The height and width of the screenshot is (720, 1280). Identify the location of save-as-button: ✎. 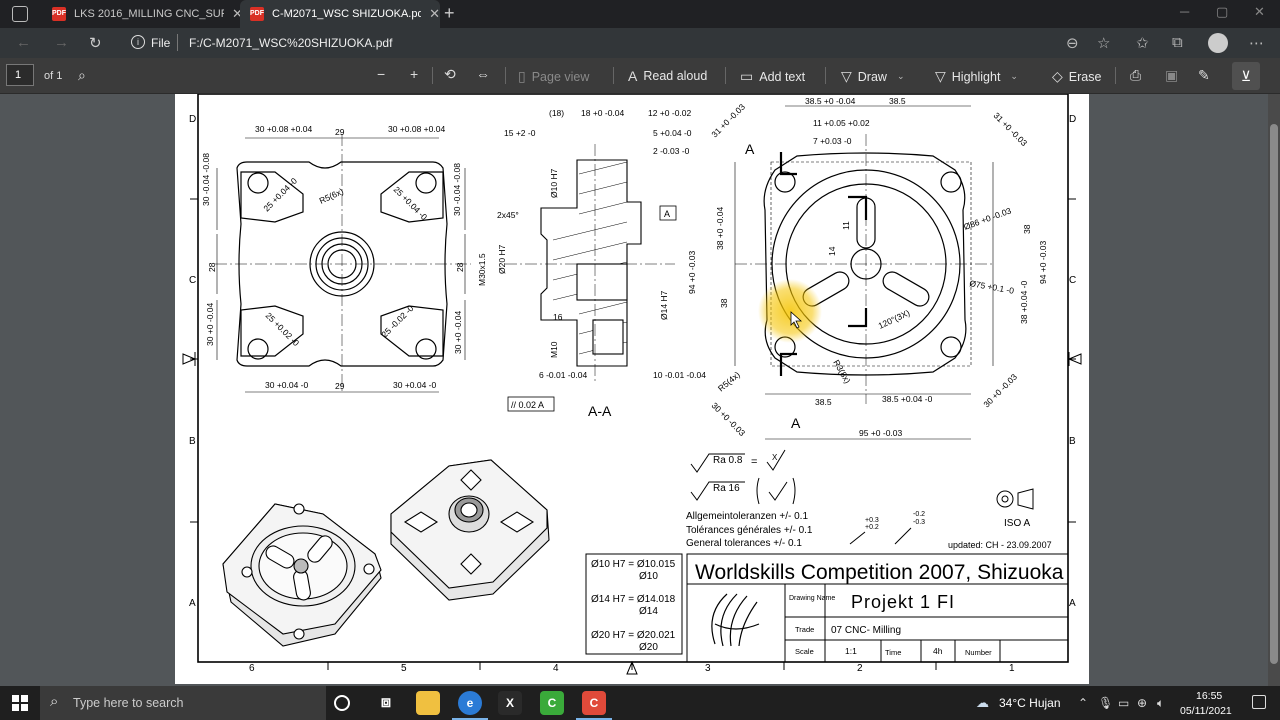
(1207, 75).